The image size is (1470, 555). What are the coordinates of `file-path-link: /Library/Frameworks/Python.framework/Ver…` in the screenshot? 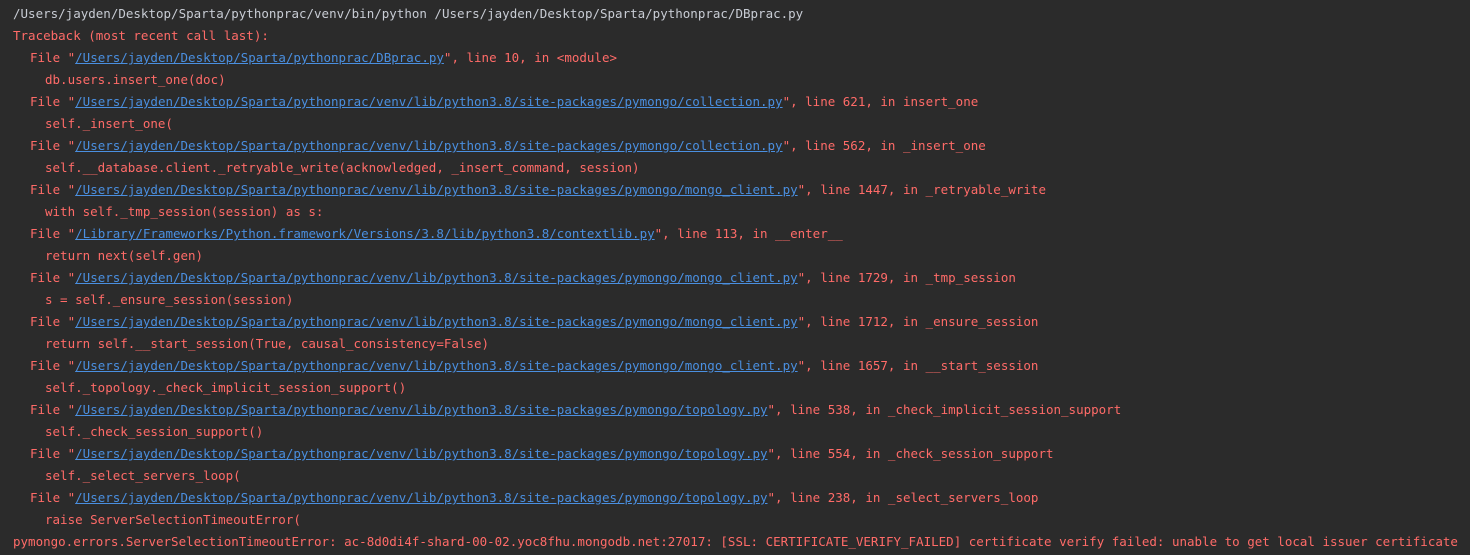 It's located at (364, 233).